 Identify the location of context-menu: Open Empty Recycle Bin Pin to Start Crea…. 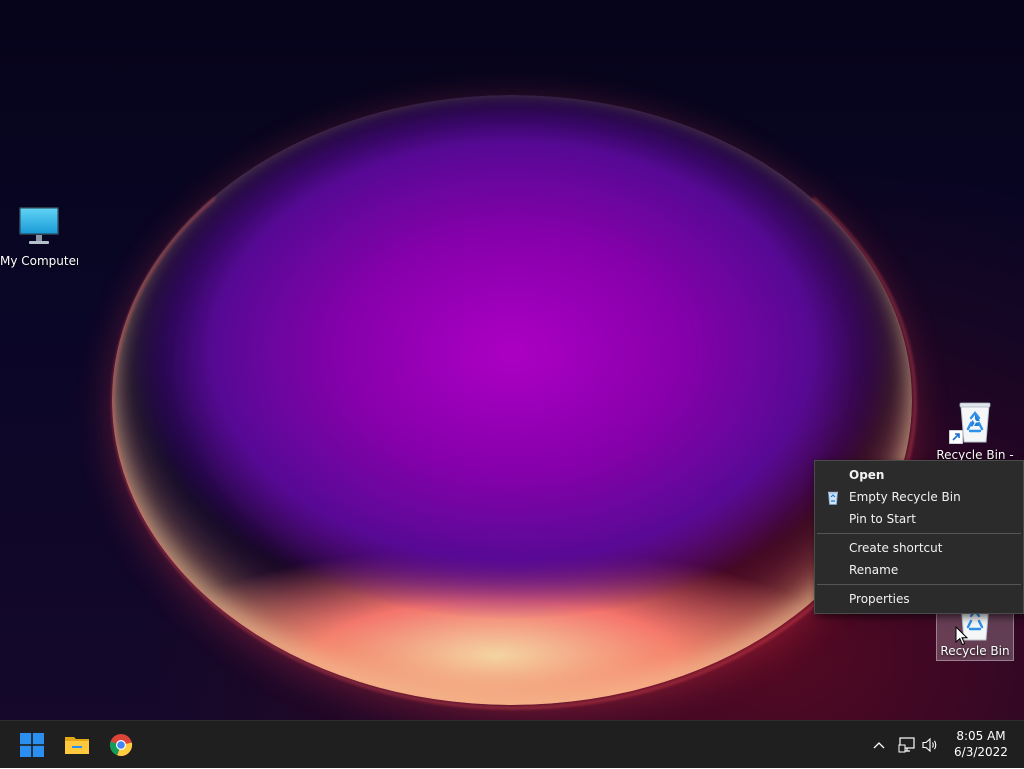
(919, 537).